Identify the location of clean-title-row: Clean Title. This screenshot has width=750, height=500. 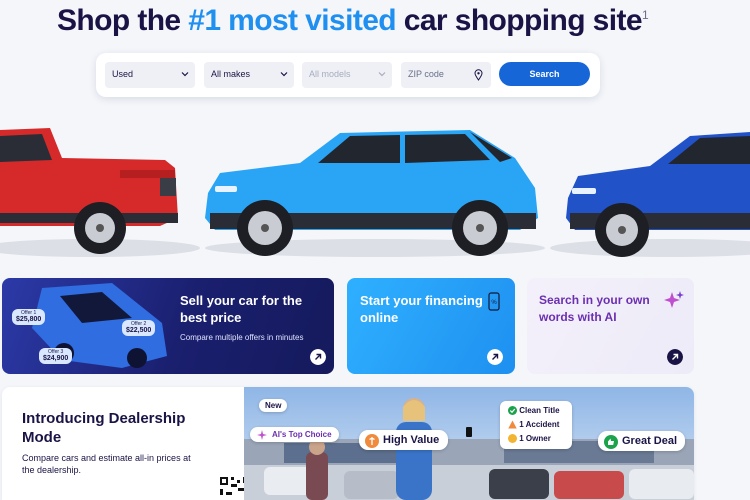
(534, 411).